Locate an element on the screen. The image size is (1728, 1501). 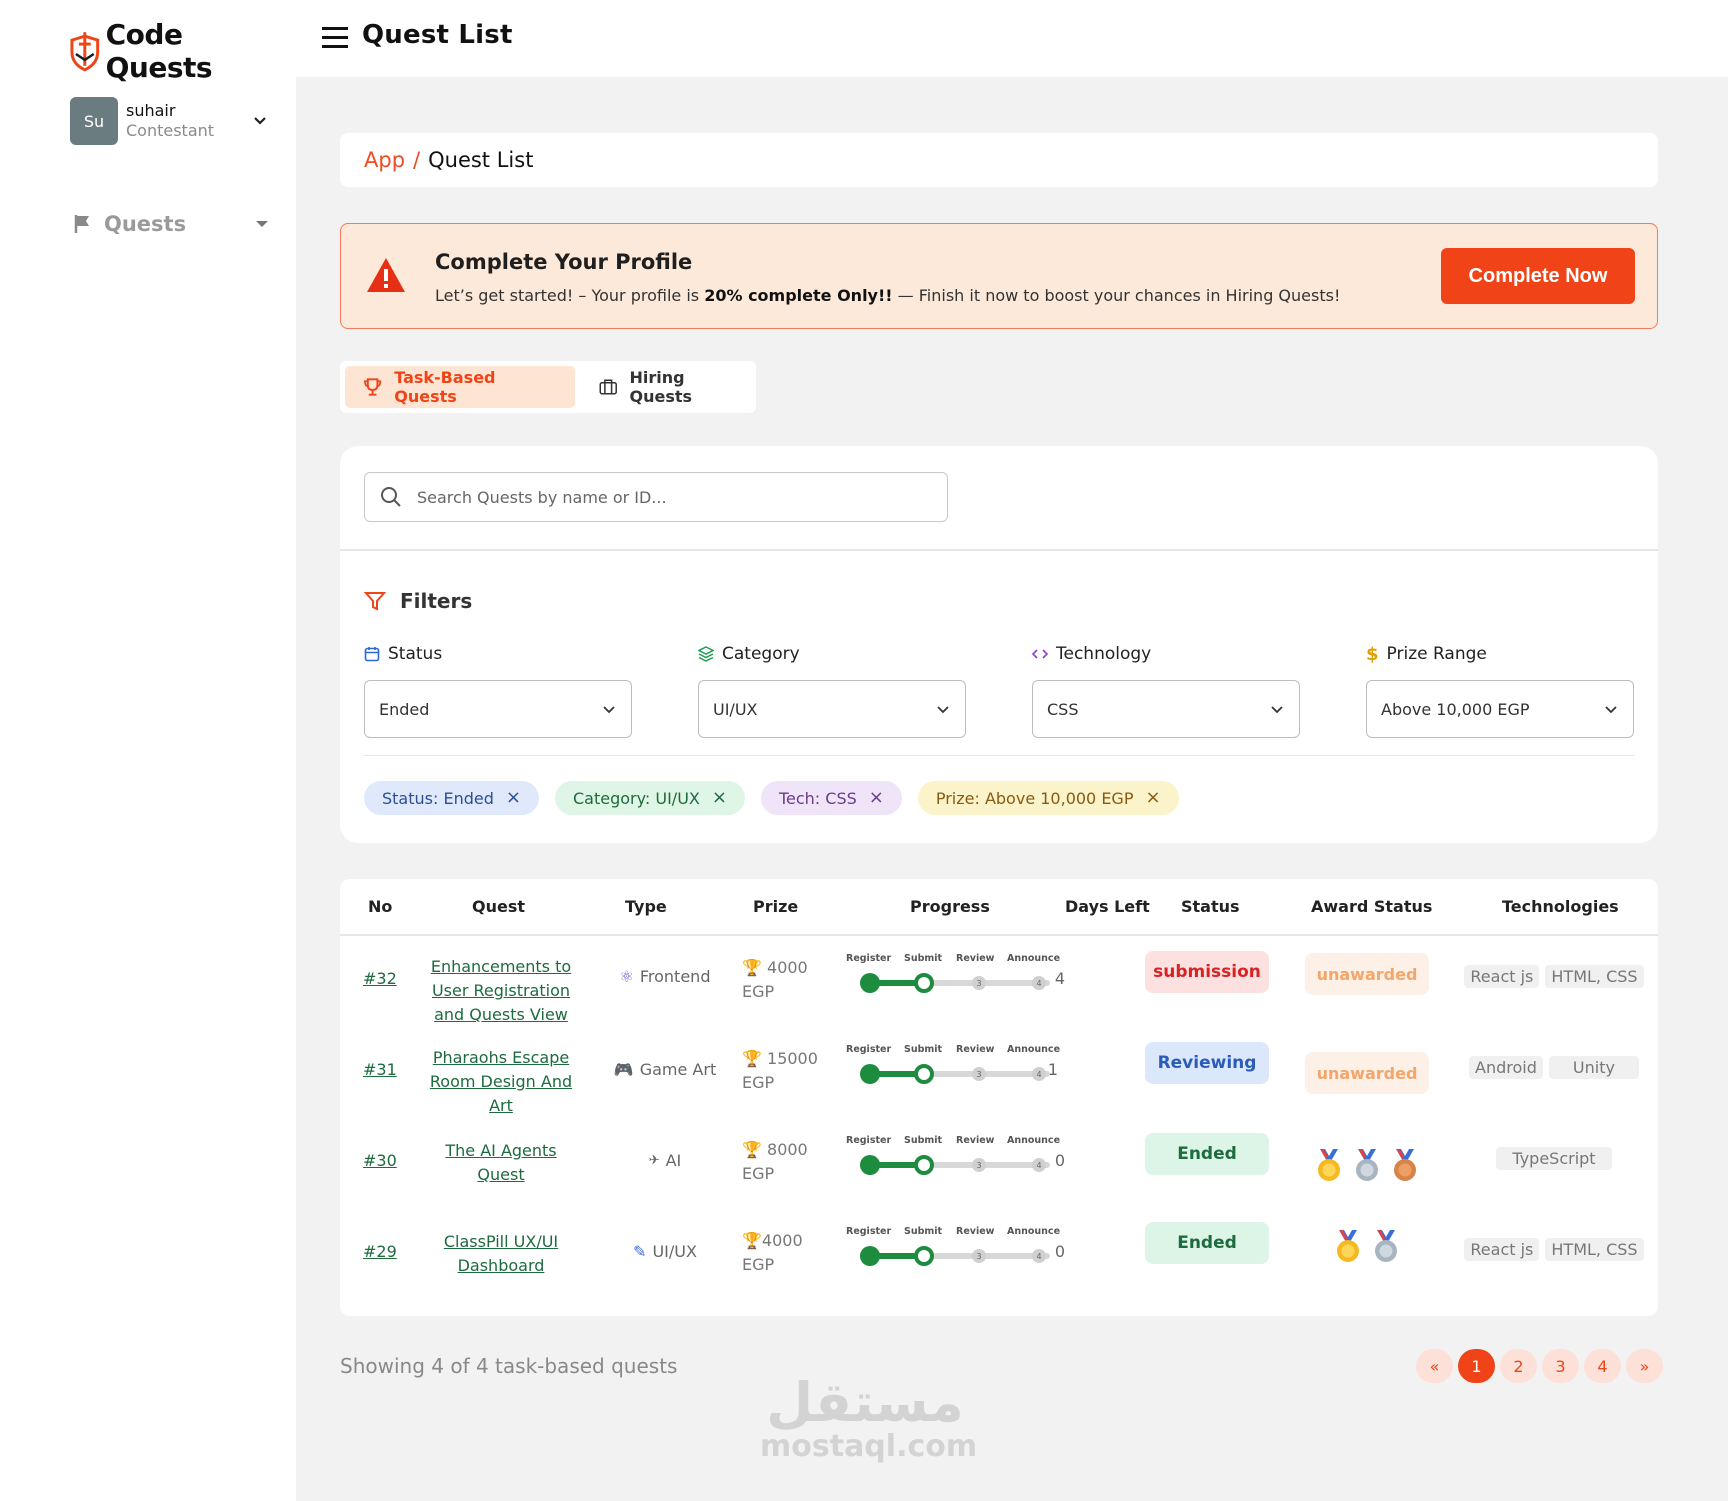
search-box is located at coordinates (656, 497).